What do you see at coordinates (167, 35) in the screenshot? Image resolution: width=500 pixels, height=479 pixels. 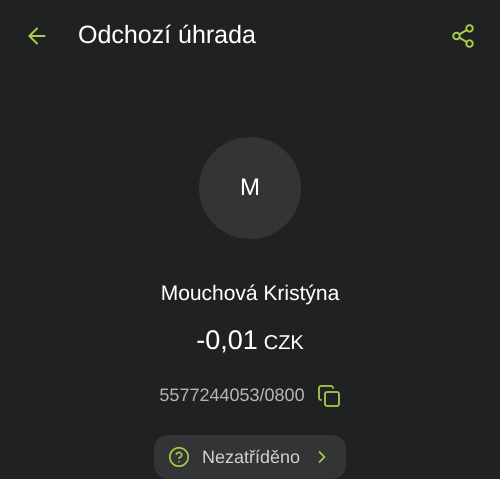 I see `page-title: Odchozí úhrada` at bounding box center [167, 35].